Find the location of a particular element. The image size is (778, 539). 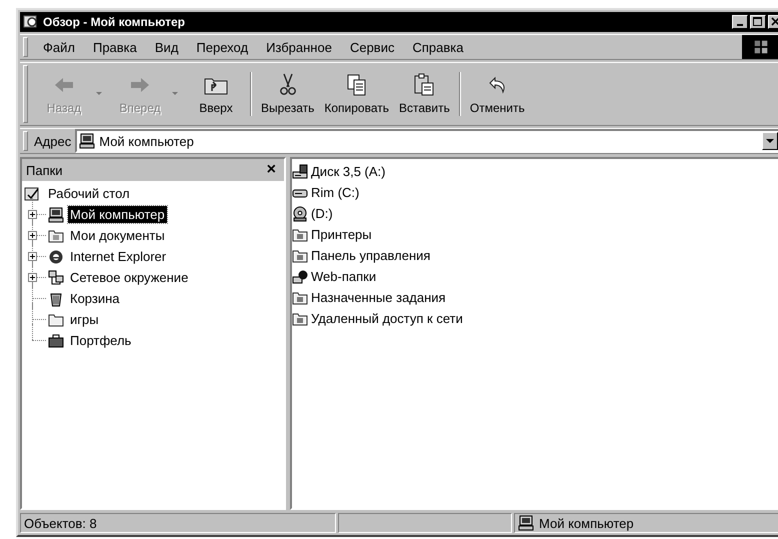

file-item: Rim (C:) is located at coordinates (335, 192).